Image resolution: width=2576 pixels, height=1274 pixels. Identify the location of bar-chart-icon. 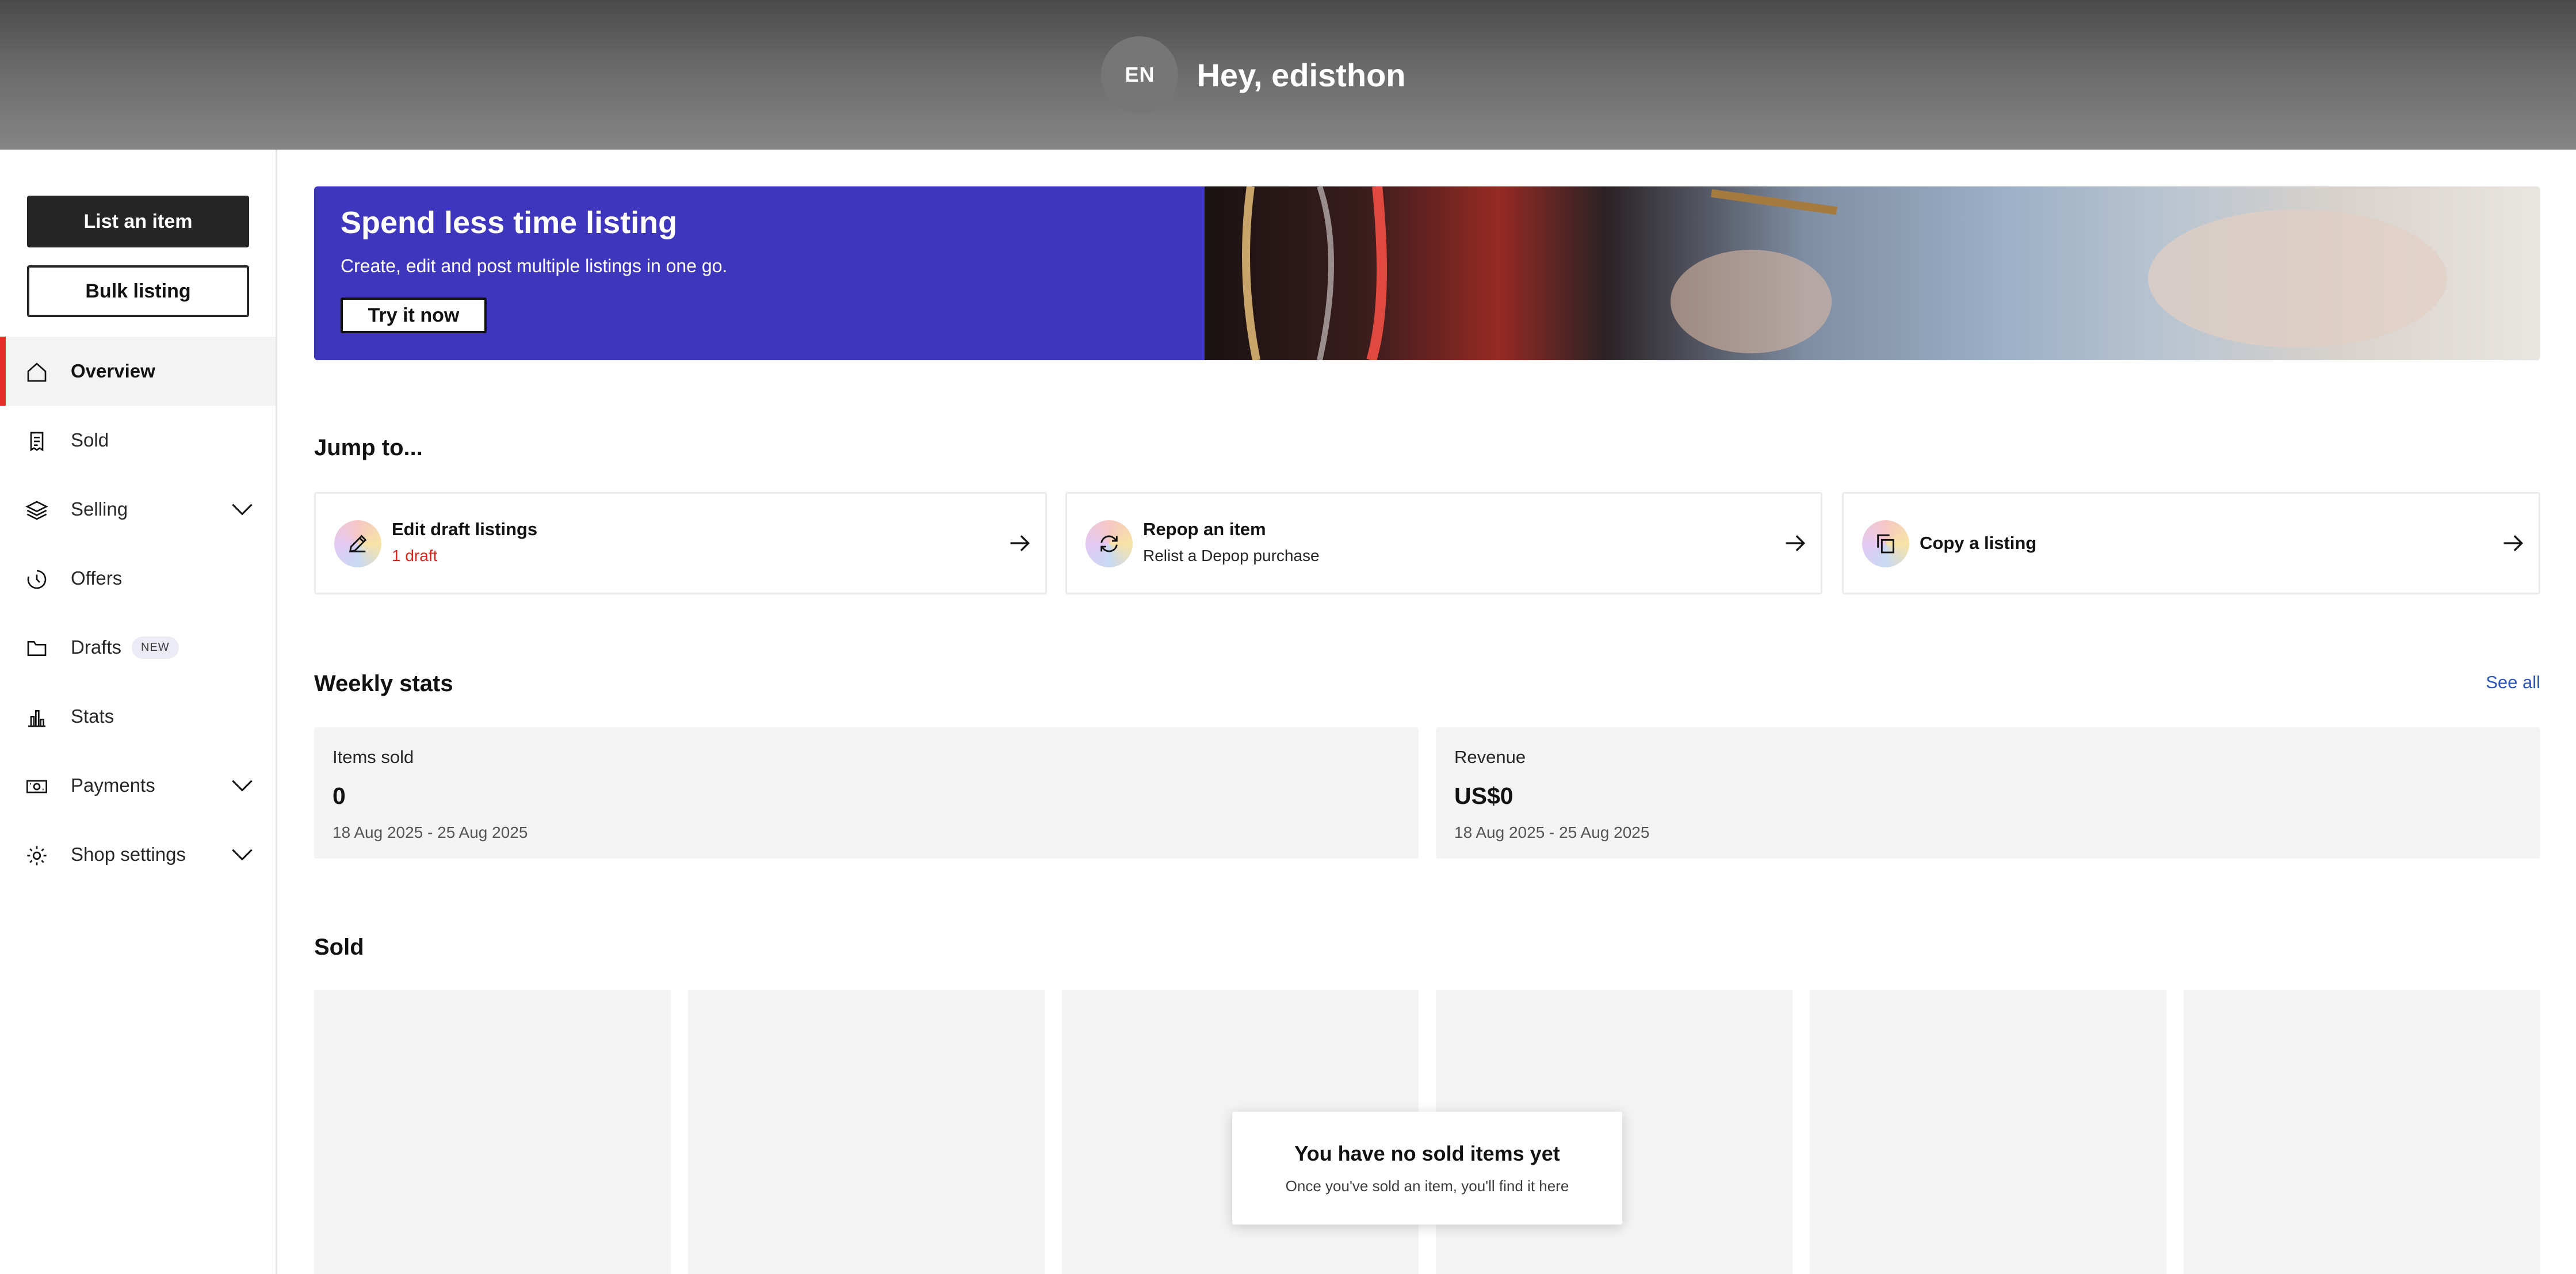
(36, 717).